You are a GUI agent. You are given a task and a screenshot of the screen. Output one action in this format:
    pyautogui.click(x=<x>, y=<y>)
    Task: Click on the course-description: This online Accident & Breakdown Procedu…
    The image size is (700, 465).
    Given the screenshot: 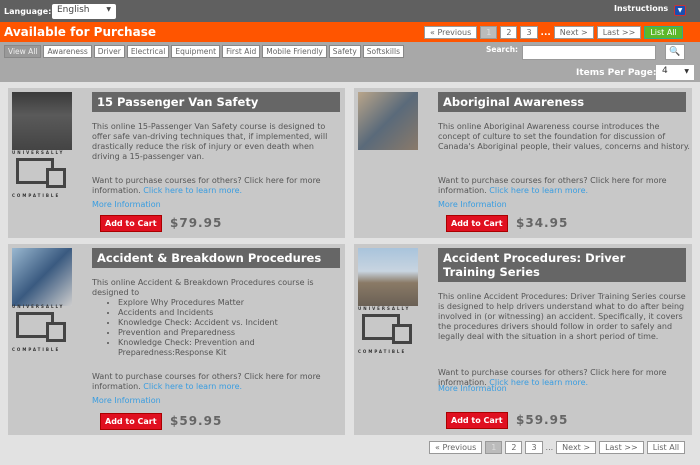 What is the action you would take?
    pyautogui.click(x=218, y=318)
    